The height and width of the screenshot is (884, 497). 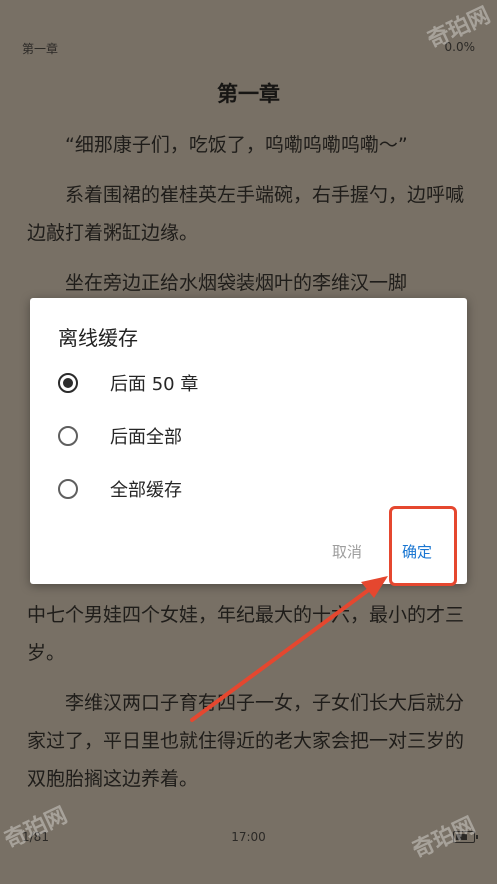 What do you see at coordinates (248, 439) in the screenshot?
I see `option-all-following: 后面全部` at bounding box center [248, 439].